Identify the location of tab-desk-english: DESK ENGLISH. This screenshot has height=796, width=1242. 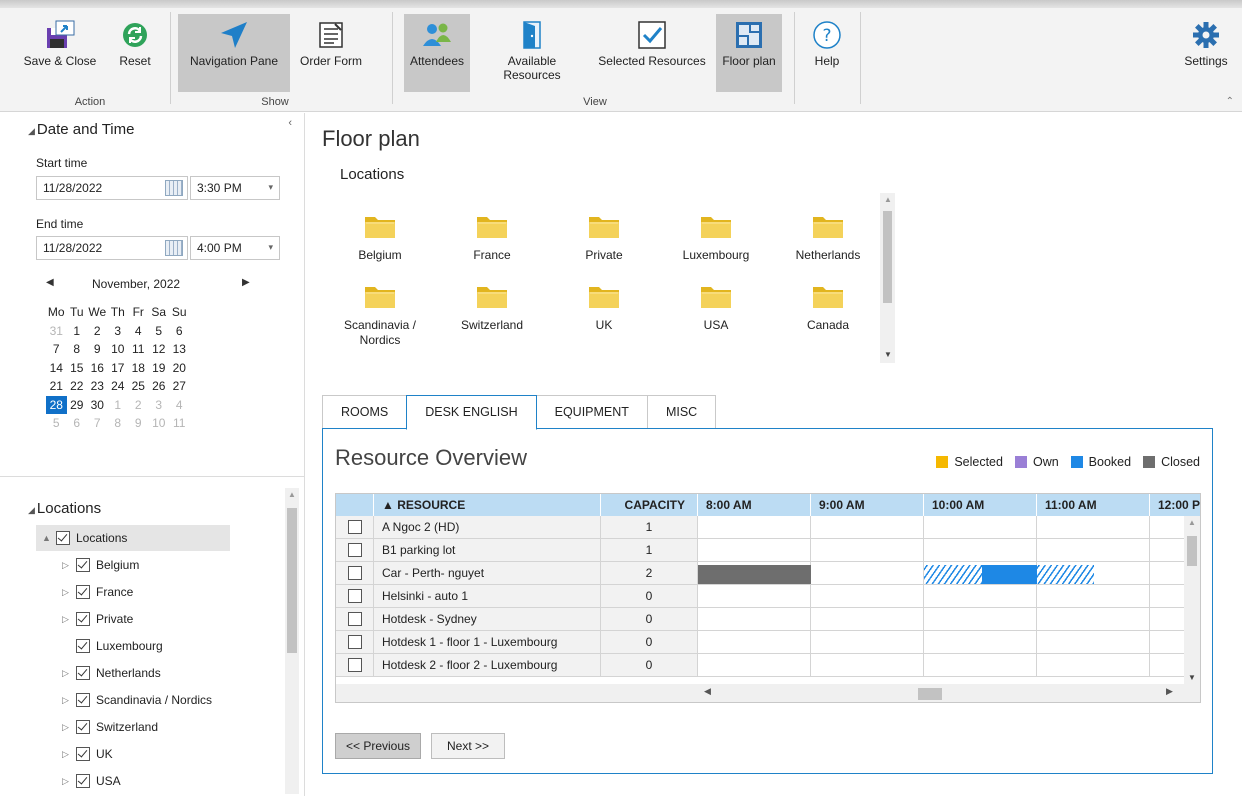
(471, 412).